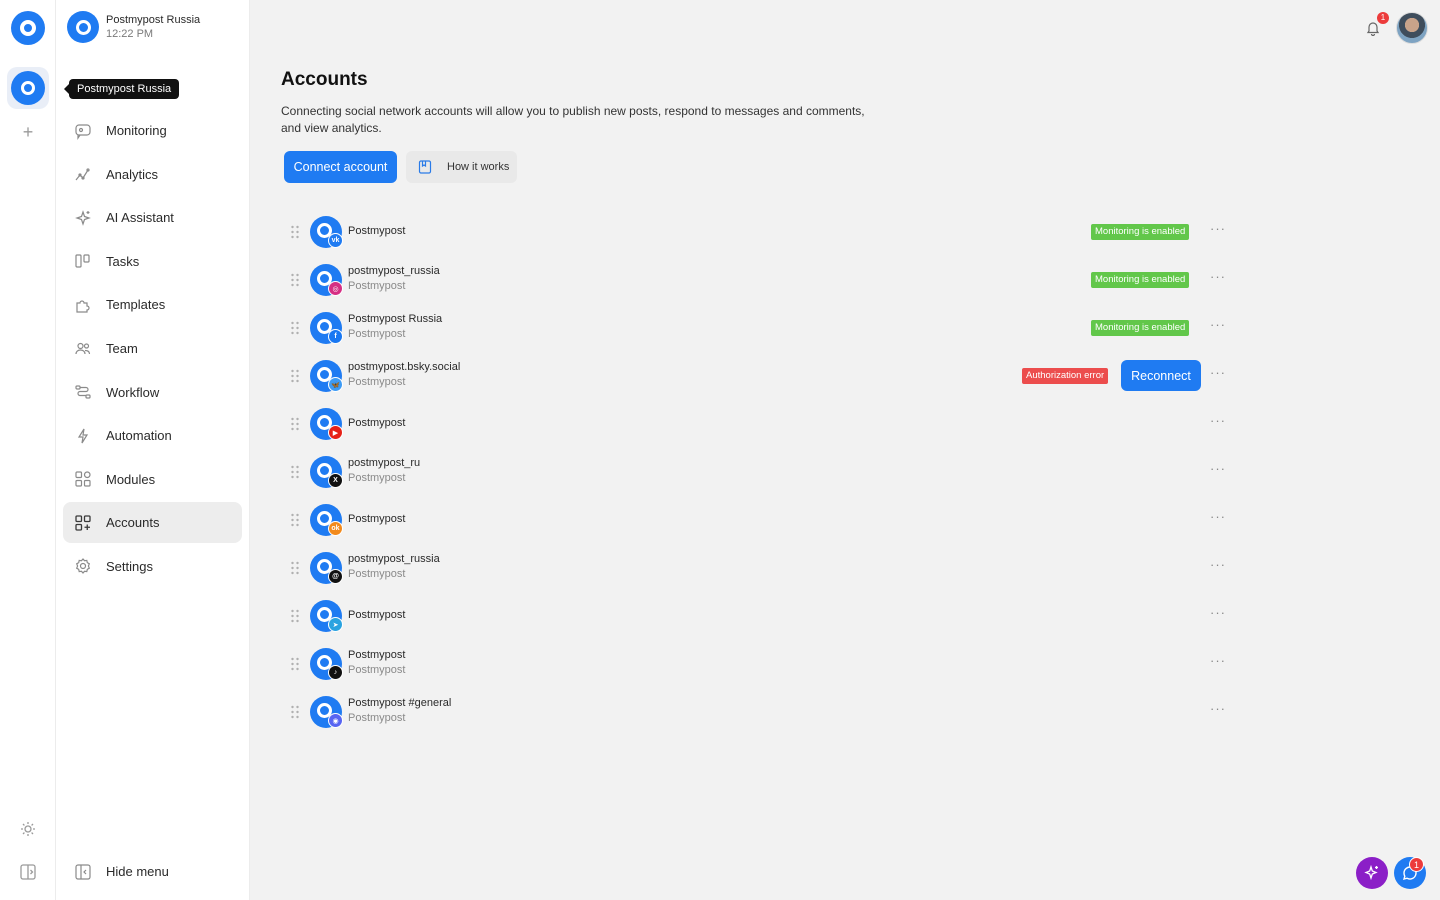 Image resolution: width=1440 pixels, height=900 pixels. What do you see at coordinates (758, 616) in the screenshot?
I see `account-row: ➤ Postmypost ···` at bounding box center [758, 616].